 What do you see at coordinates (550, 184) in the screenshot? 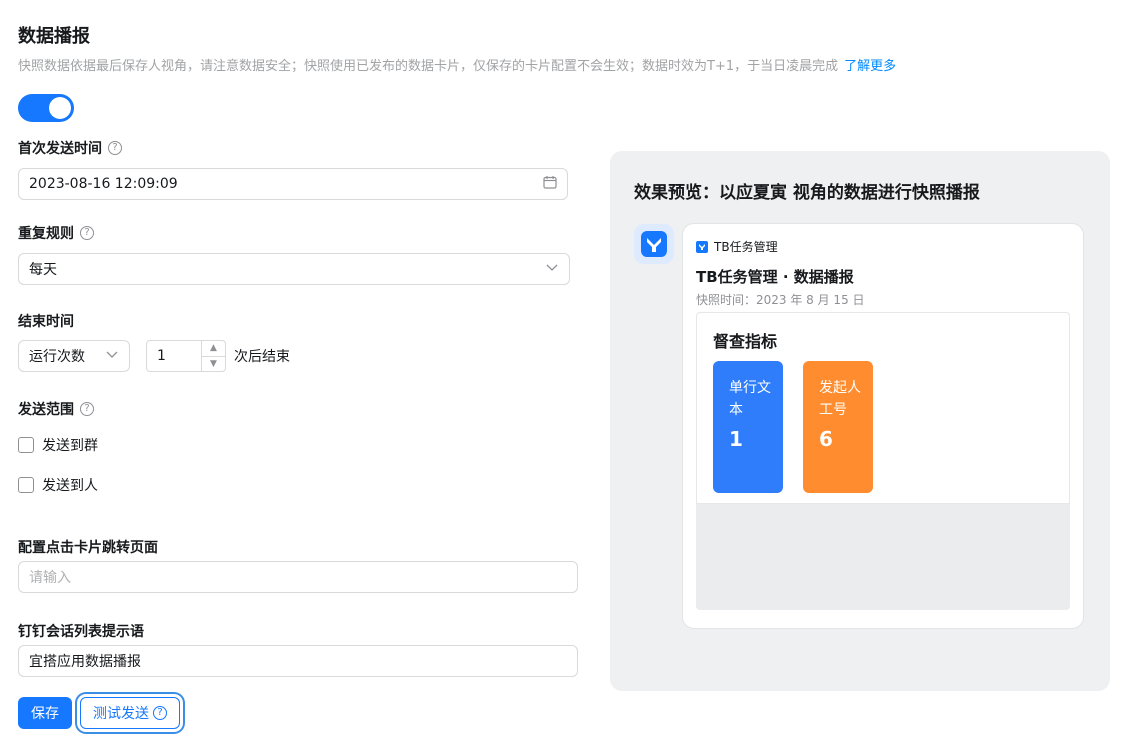
I see `calendar-icon` at bounding box center [550, 184].